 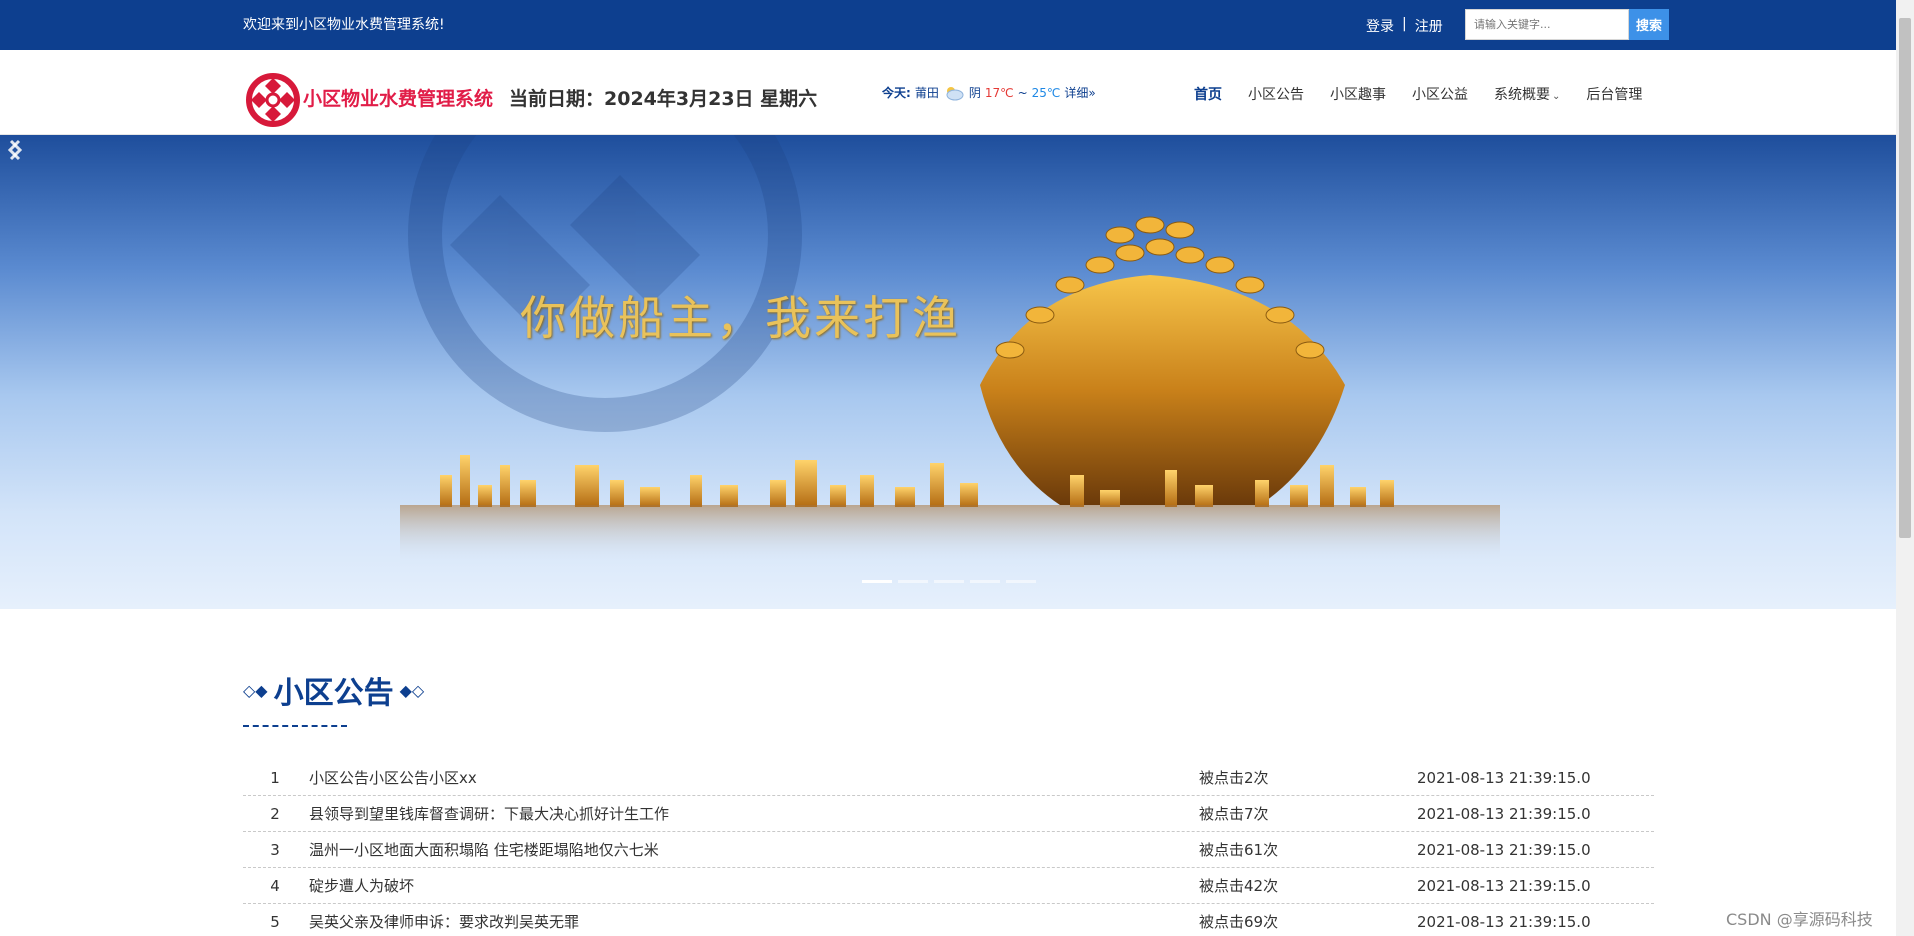 What do you see at coordinates (412, 690) in the screenshot?
I see `diamond-decoration-icon: ◆◇` at bounding box center [412, 690].